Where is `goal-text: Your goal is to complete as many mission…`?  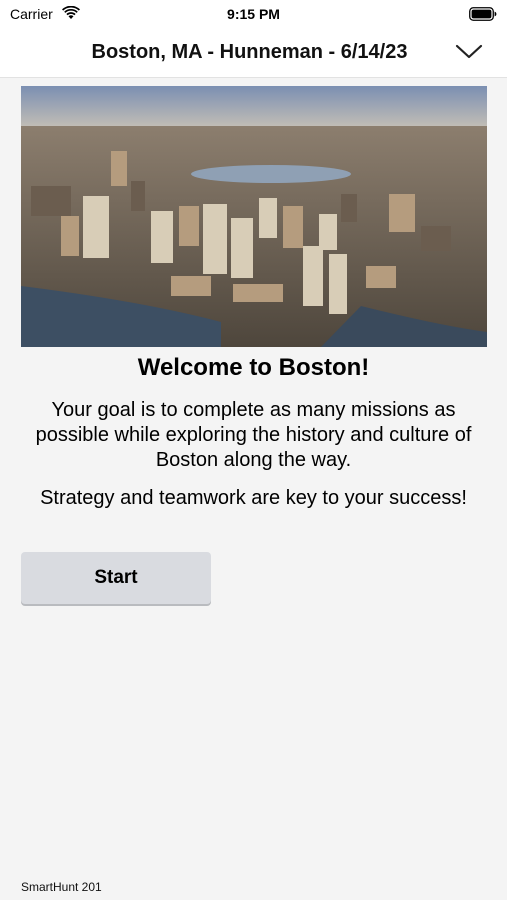 goal-text: Your goal is to complete as many mission… is located at coordinates (253, 435).